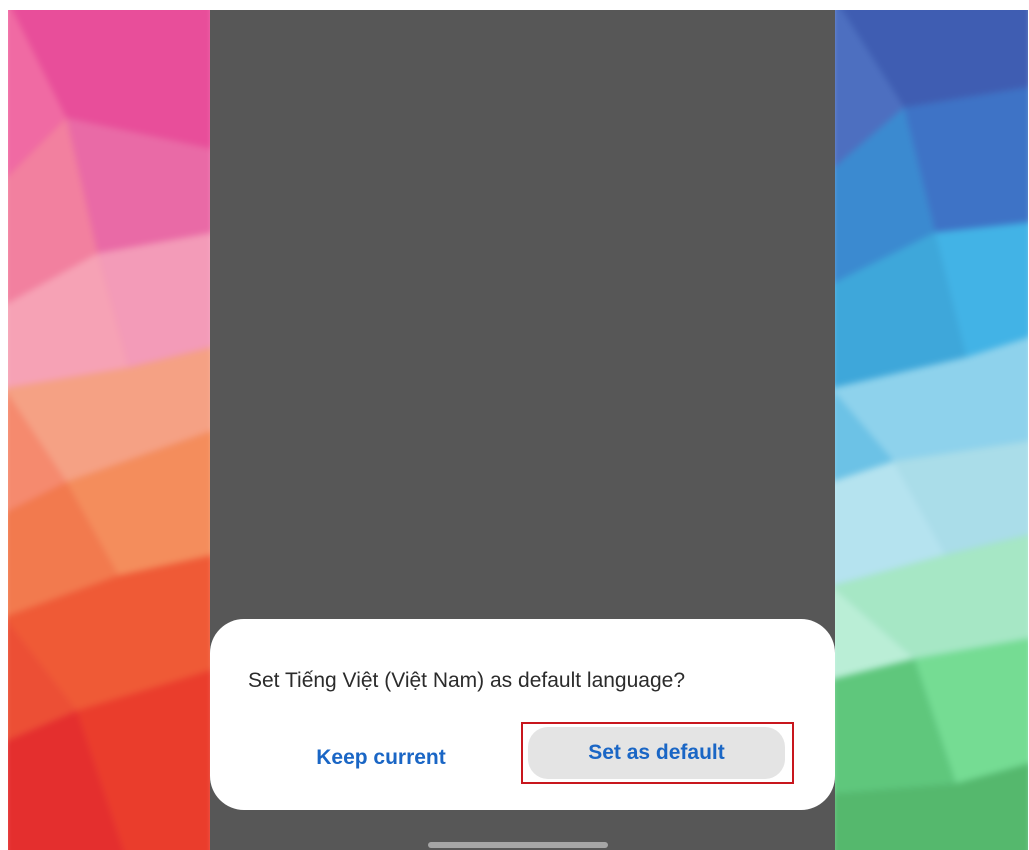 The image size is (1029, 850). What do you see at coordinates (381, 758) in the screenshot?
I see `keep-current-button: Keep current` at bounding box center [381, 758].